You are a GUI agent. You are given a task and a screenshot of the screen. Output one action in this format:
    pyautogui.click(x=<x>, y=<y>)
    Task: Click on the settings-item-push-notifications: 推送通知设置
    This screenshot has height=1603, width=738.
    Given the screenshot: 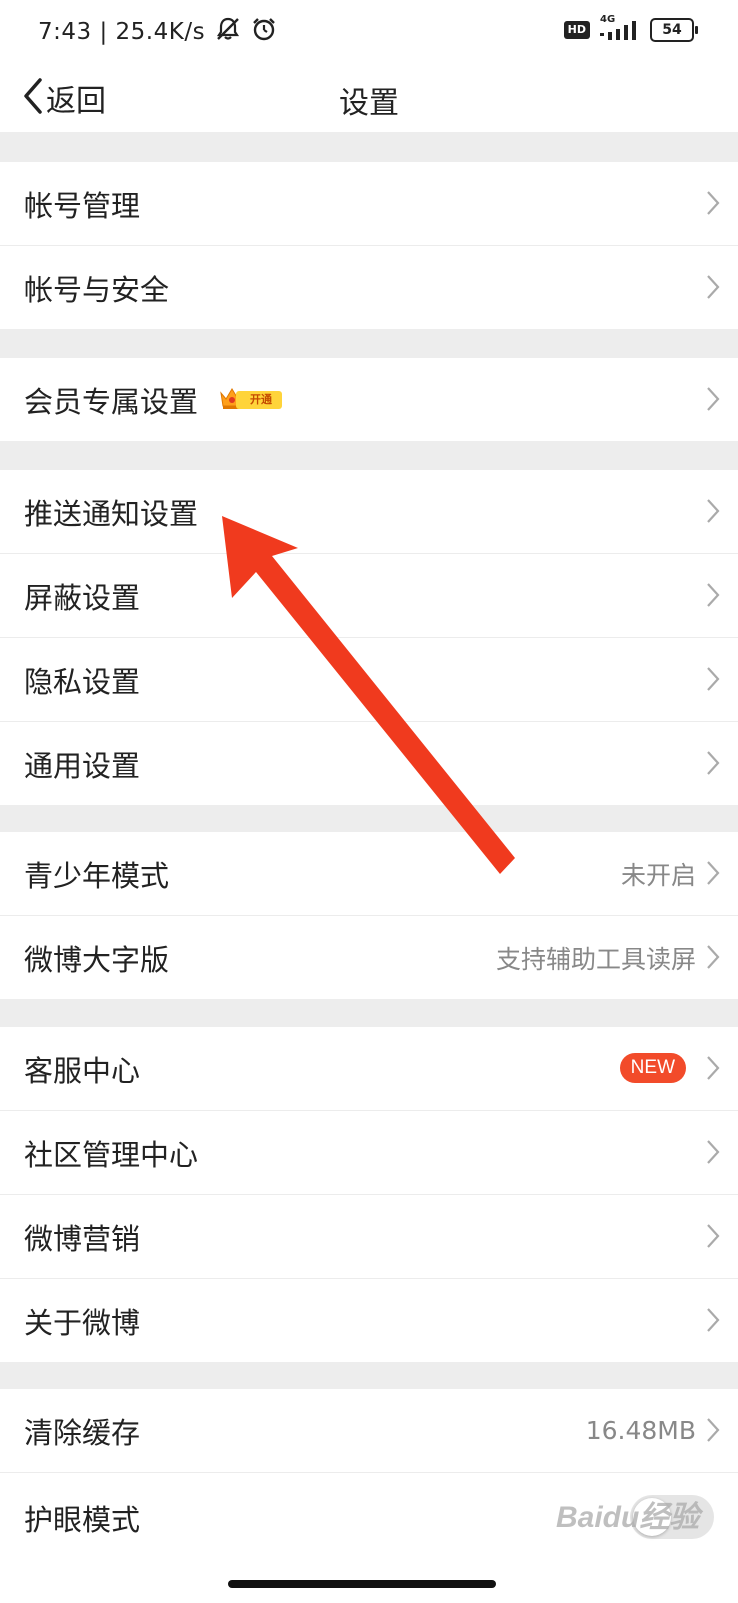 What is the action you would take?
    pyautogui.click(x=369, y=512)
    